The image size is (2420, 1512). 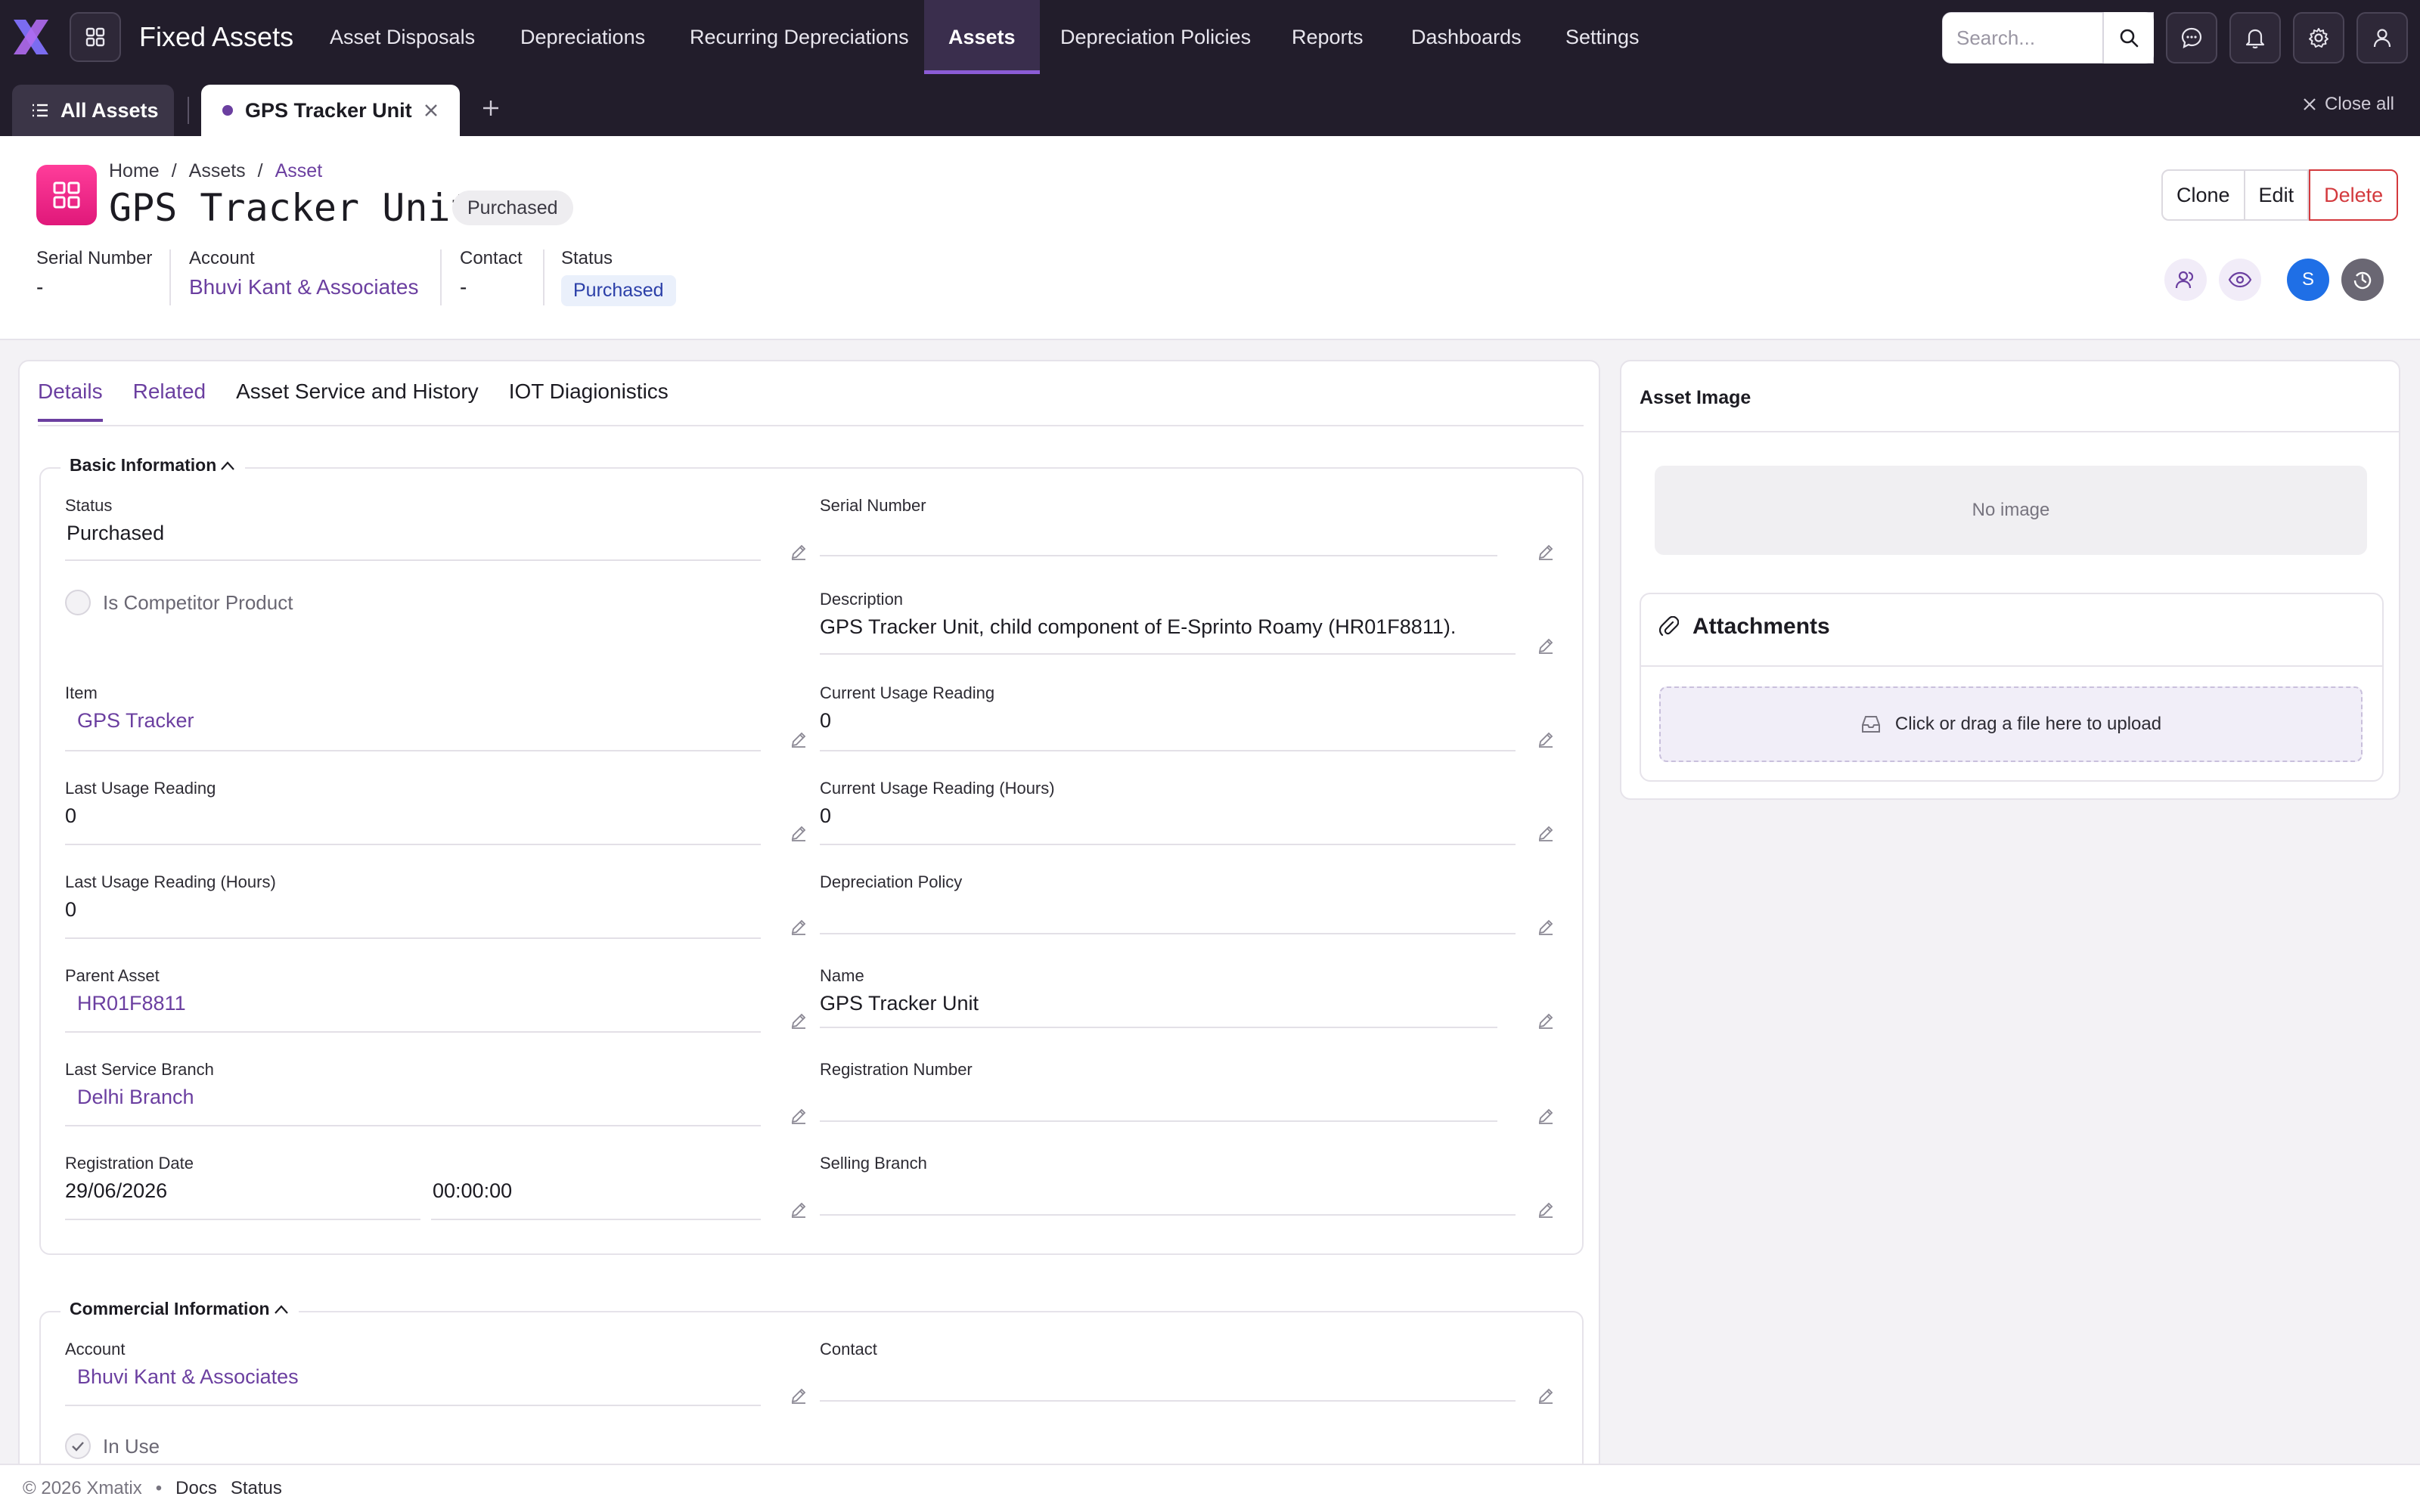 I want to click on last-usage-reading-hours-field: Last Usage Reading (Hours) 0, so click(x=436, y=906).